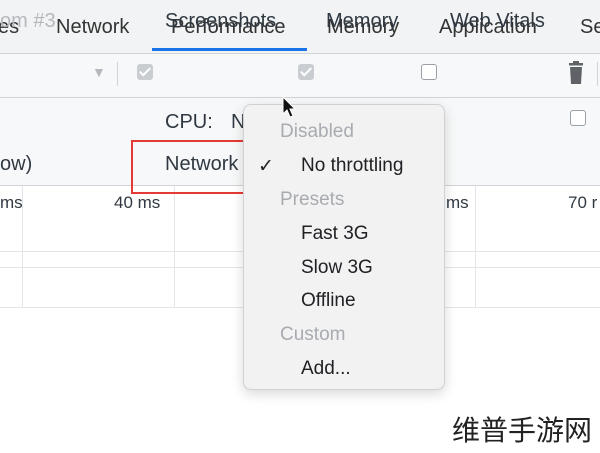 This screenshot has width=600, height=453. What do you see at coordinates (337, 268) in the screenshot?
I see `menu-item-slow-3g: Slow 3G` at bounding box center [337, 268].